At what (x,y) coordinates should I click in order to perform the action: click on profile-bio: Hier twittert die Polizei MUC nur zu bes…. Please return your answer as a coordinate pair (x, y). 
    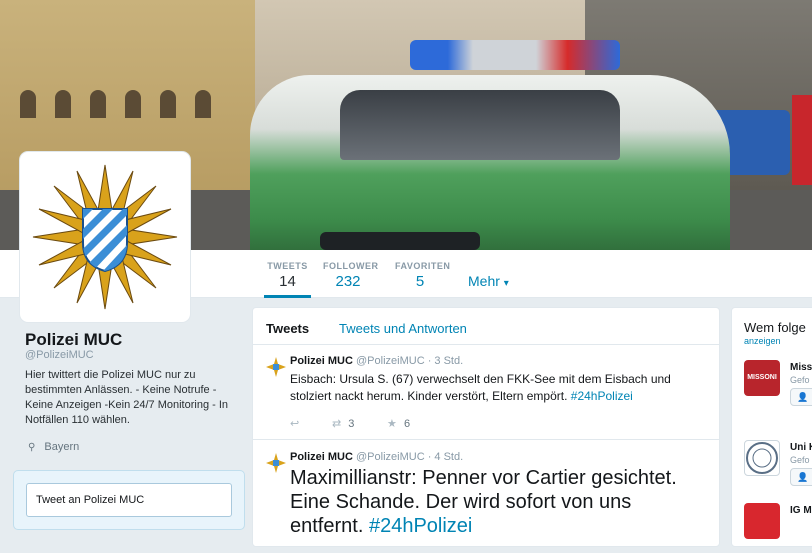
    Looking at the image, I should click on (127, 397).